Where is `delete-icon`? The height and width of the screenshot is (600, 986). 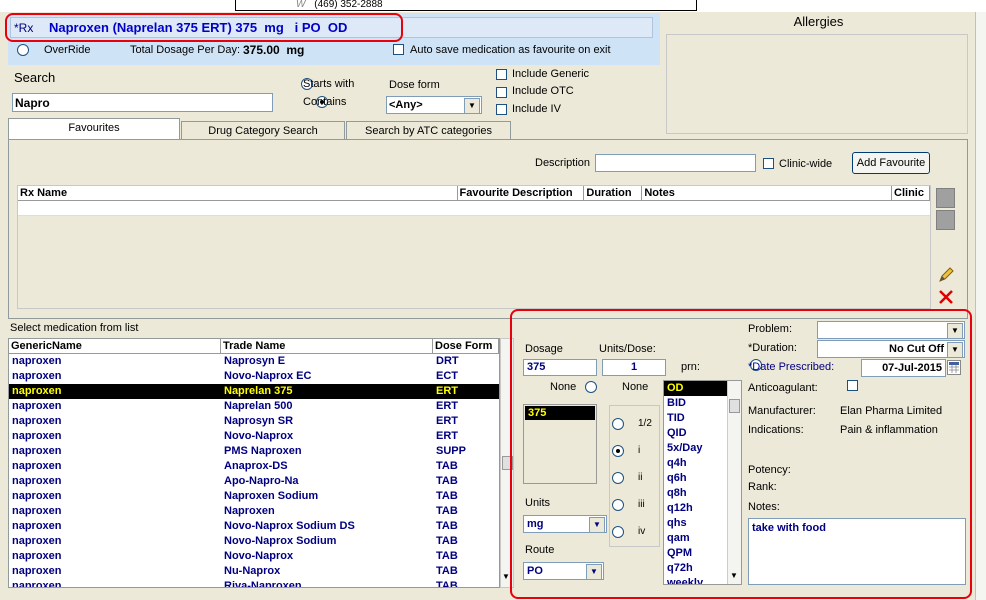 delete-icon is located at coordinates (946, 297).